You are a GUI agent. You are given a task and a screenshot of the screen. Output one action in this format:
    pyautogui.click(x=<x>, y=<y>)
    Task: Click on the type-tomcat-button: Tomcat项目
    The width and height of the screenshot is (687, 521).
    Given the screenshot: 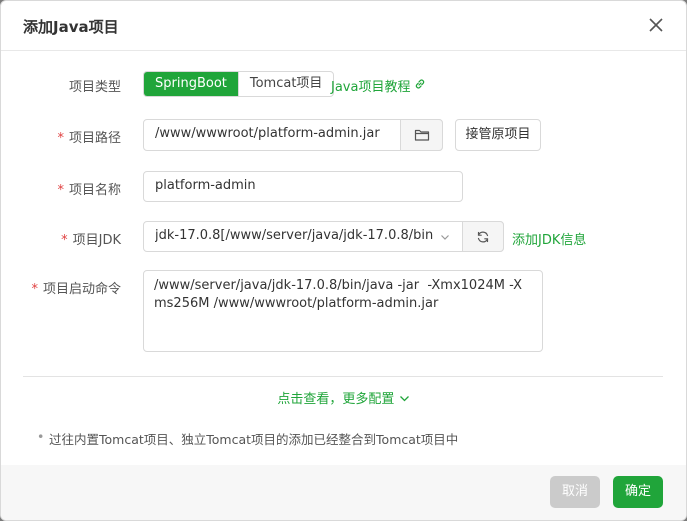 What is the action you would take?
    pyautogui.click(x=285, y=84)
    